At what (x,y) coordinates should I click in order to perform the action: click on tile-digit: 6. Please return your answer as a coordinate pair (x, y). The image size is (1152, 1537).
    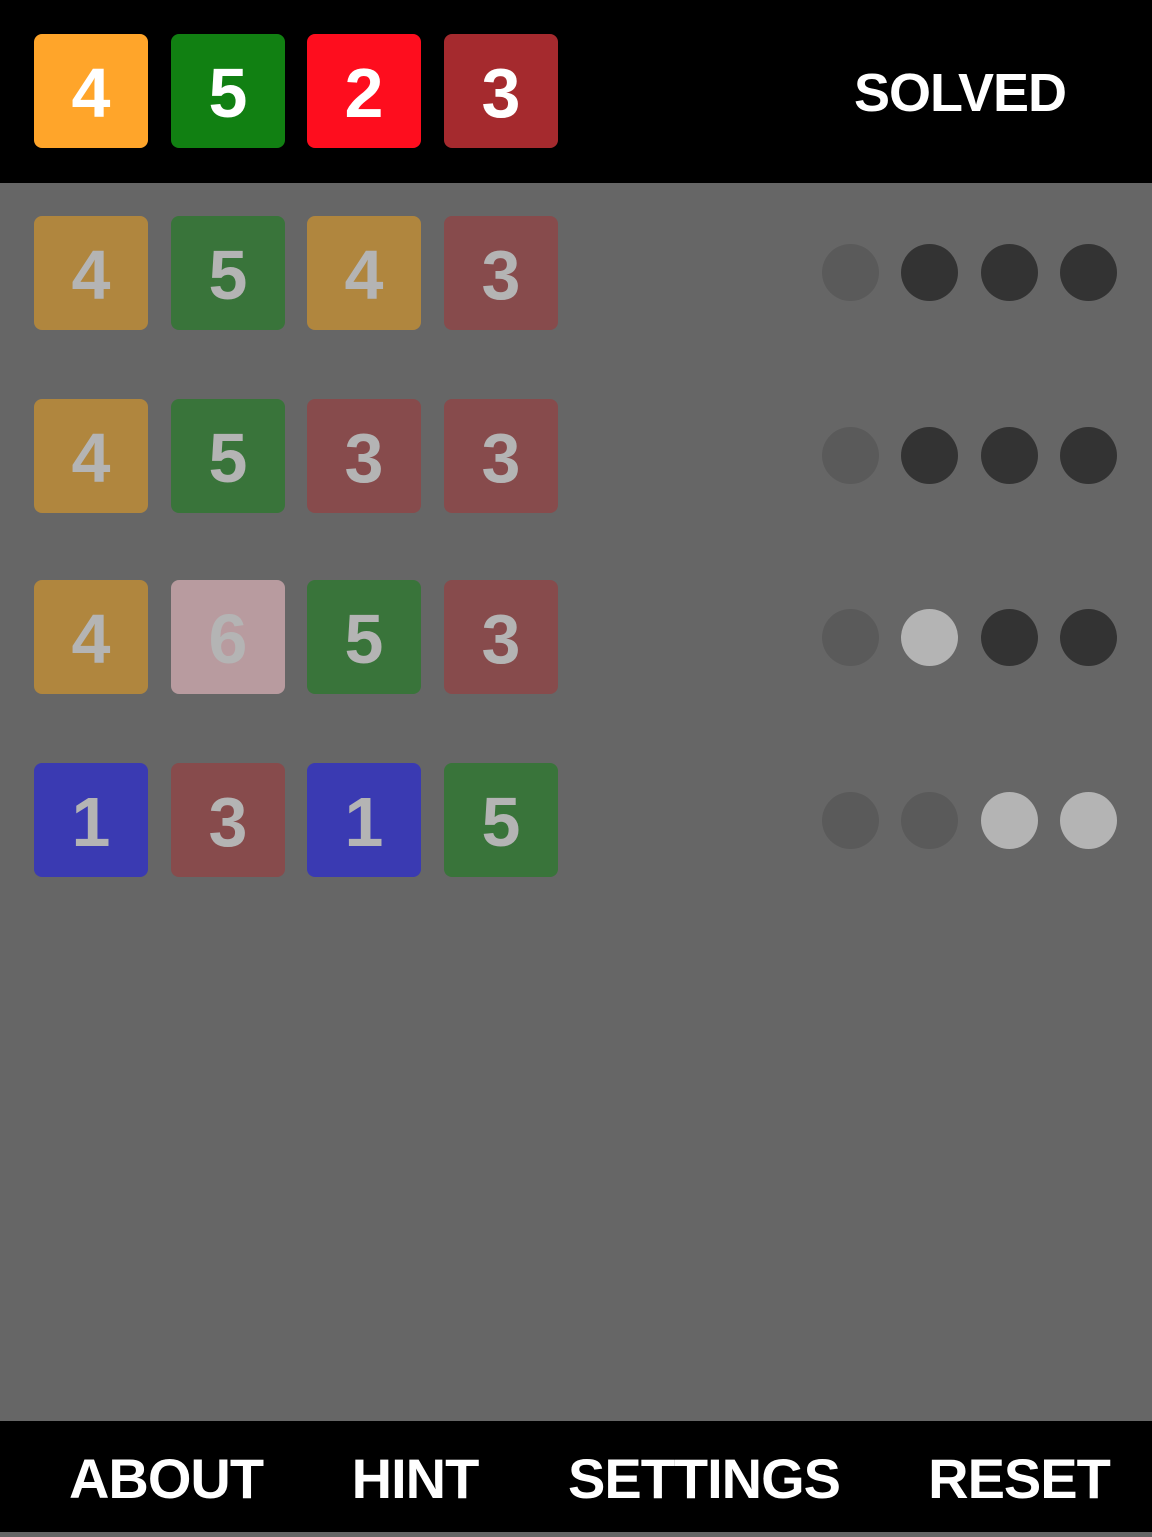
    Looking at the image, I should click on (228, 639).